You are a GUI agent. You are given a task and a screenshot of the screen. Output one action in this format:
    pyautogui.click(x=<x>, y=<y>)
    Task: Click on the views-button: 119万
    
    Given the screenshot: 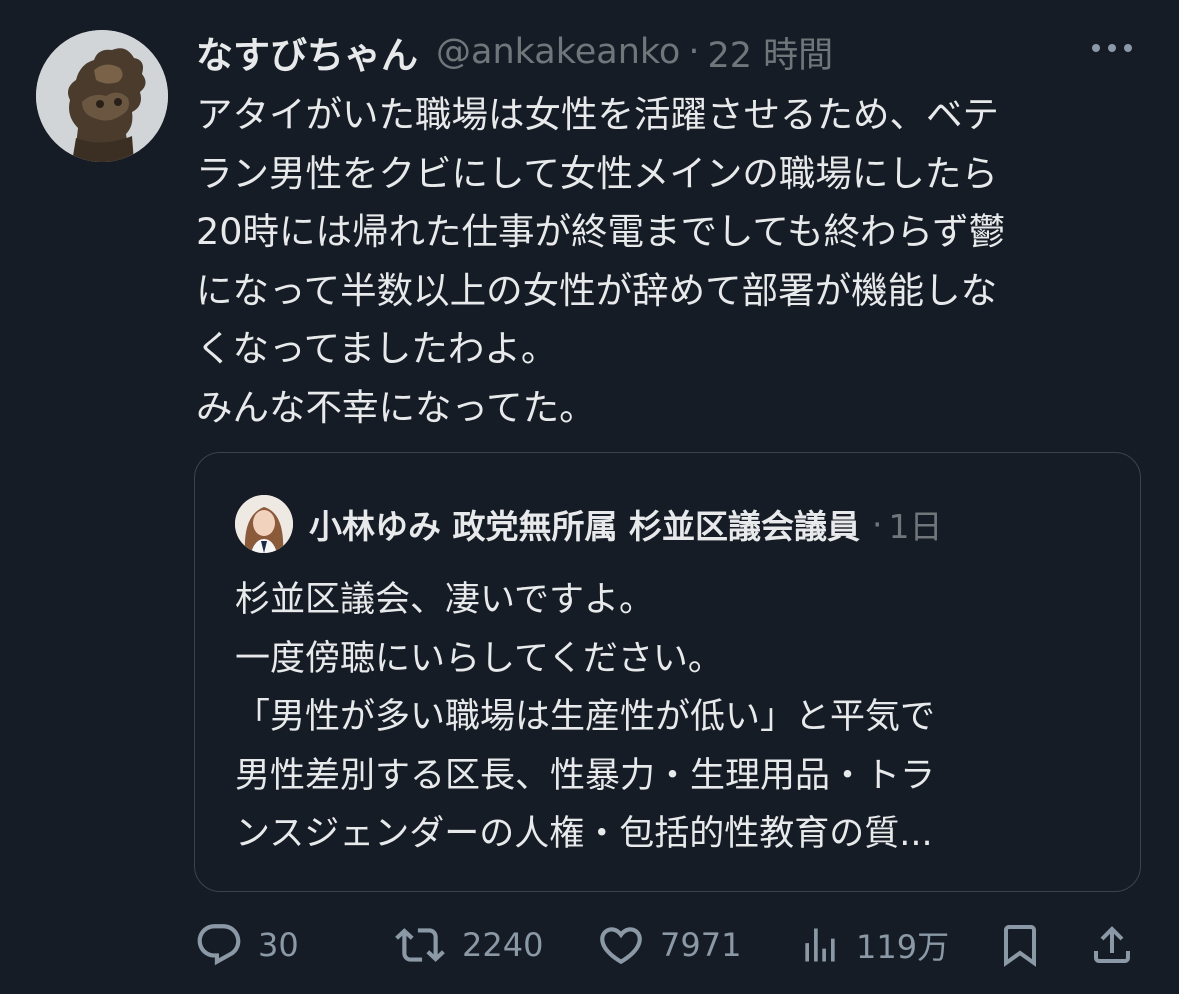 What is the action you would take?
    pyautogui.click(x=873, y=945)
    